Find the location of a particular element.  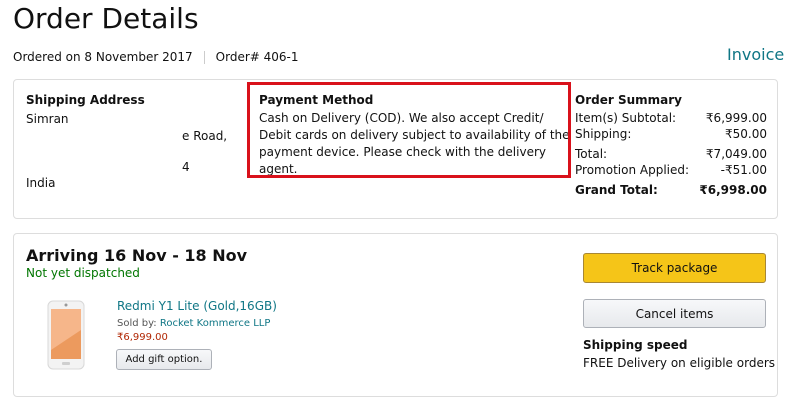

summary-row-shipping: Shipping: ₹50.00 is located at coordinates (671, 134).